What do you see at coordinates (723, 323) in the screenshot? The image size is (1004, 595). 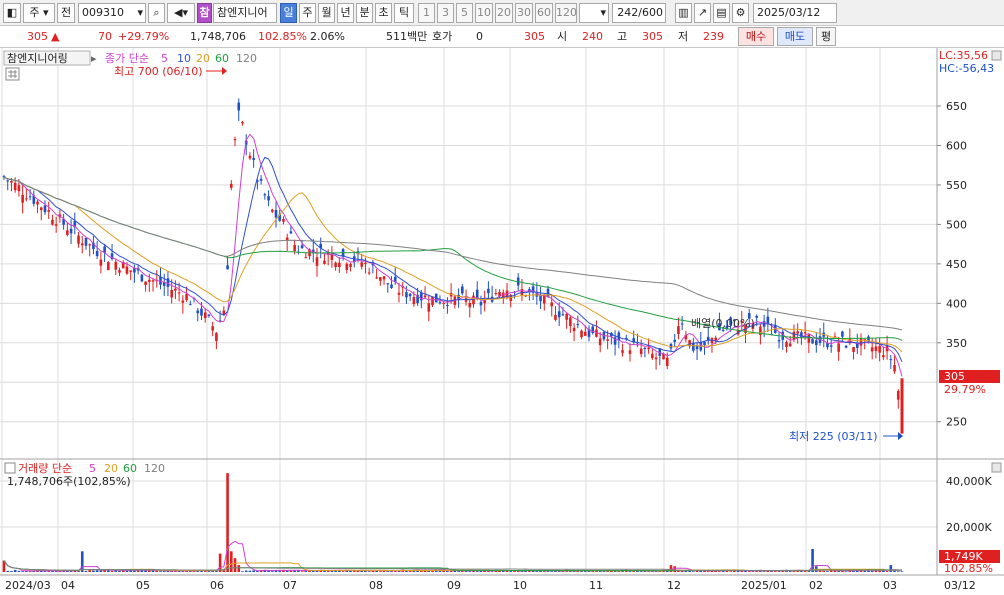 I see `ma-annotation-label: 배열(0,00%)` at bounding box center [723, 323].